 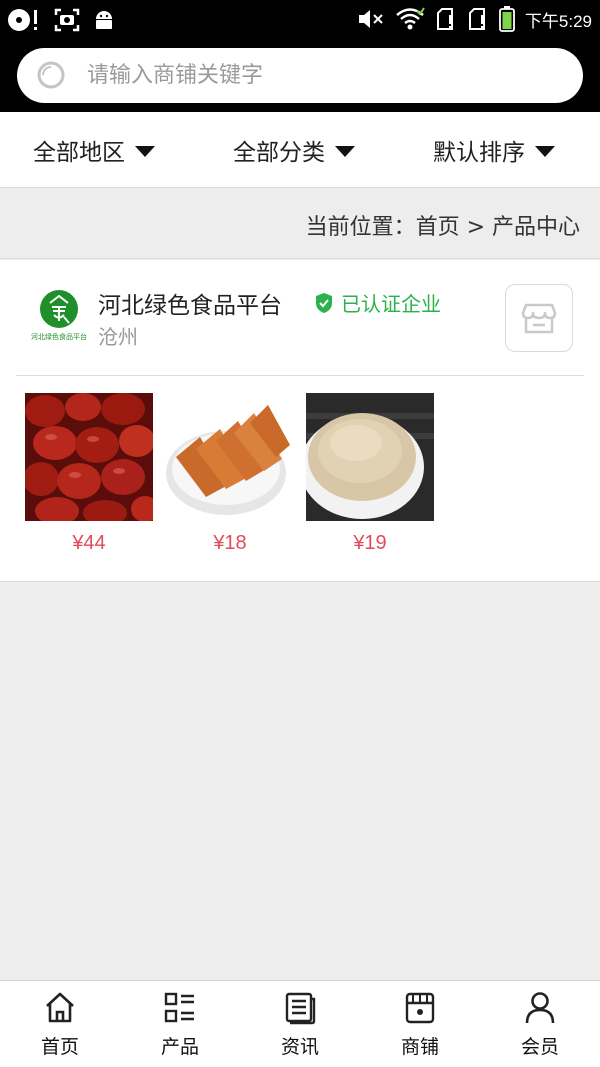 What do you see at coordinates (479, 153) in the screenshot?
I see `filter-sort-label: 默认排序` at bounding box center [479, 153].